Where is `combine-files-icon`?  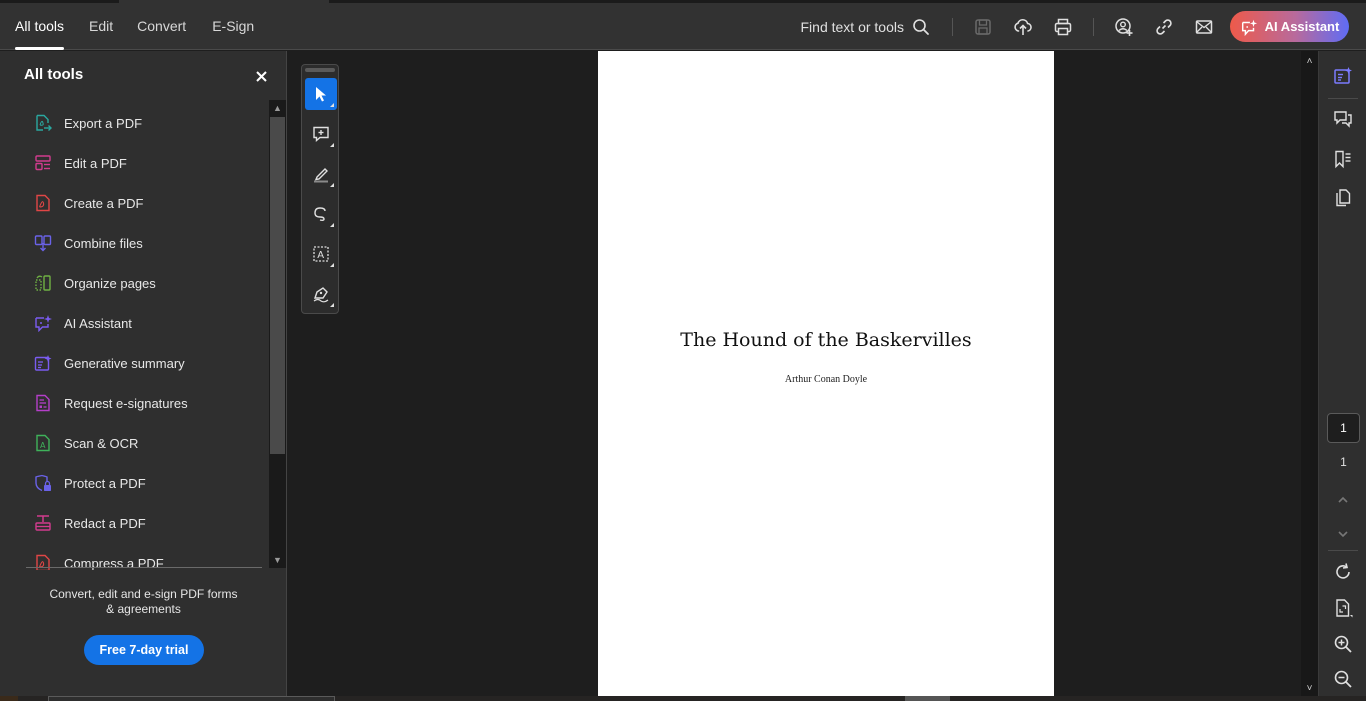 combine-files-icon is located at coordinates (43, 243).